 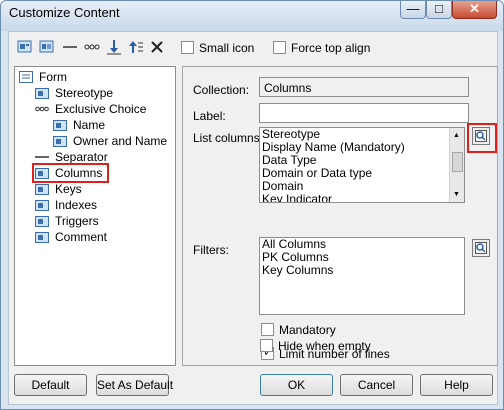 What do you see at coordinates (296, 385) in the screenshot?
I see `ok-button: OK` at bounding box center [296, 385].